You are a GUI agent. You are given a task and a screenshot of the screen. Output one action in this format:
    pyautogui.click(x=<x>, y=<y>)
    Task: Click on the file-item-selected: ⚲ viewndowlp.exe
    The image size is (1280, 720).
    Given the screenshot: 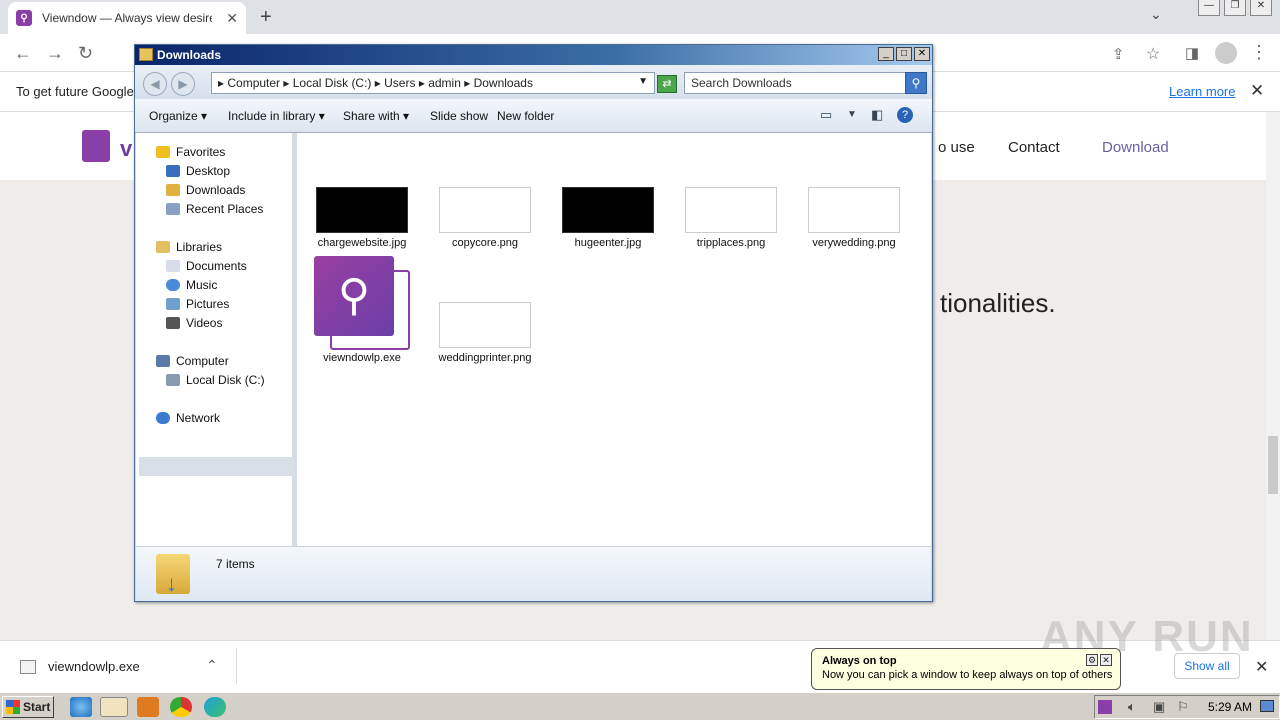 What is the action you would take?
    pyautogui.click(x=362, y=310)
    